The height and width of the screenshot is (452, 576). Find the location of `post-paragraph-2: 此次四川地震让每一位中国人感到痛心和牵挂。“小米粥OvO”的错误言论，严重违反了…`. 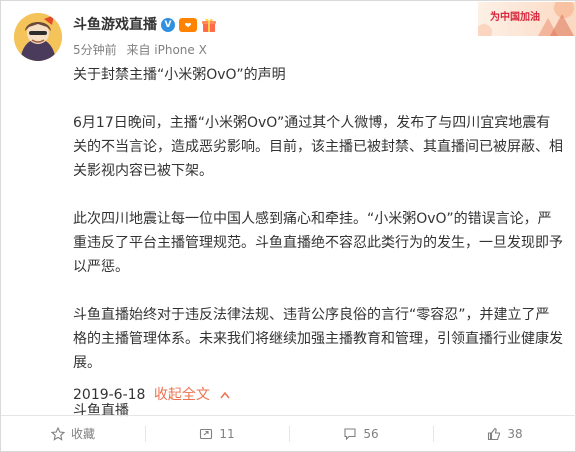

post-paragraph-2: 此次四川地震让每一位中国人感到痛心和牵挂。“小米粥OvO”的错误言论，严重违反了… is located at coordinates (318, 243).